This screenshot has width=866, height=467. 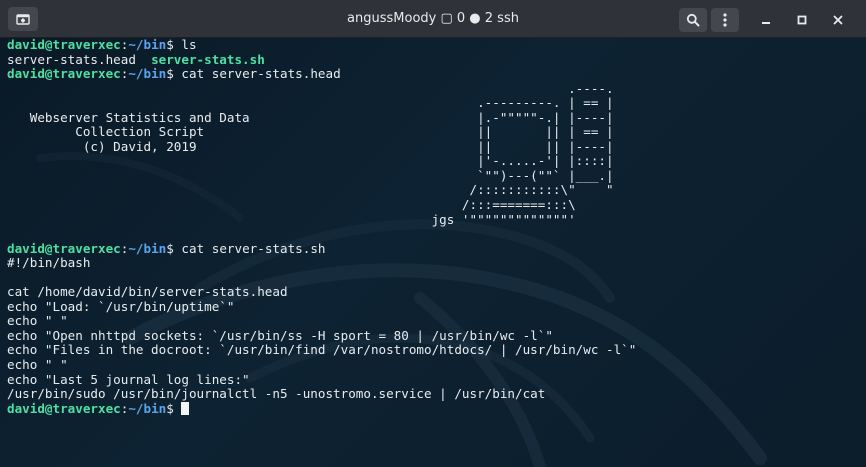 What do you see at coordinates (291, 205) in the screenshot?
I see `output-text: /:::=======:::\` at bounding box center [291, 205].